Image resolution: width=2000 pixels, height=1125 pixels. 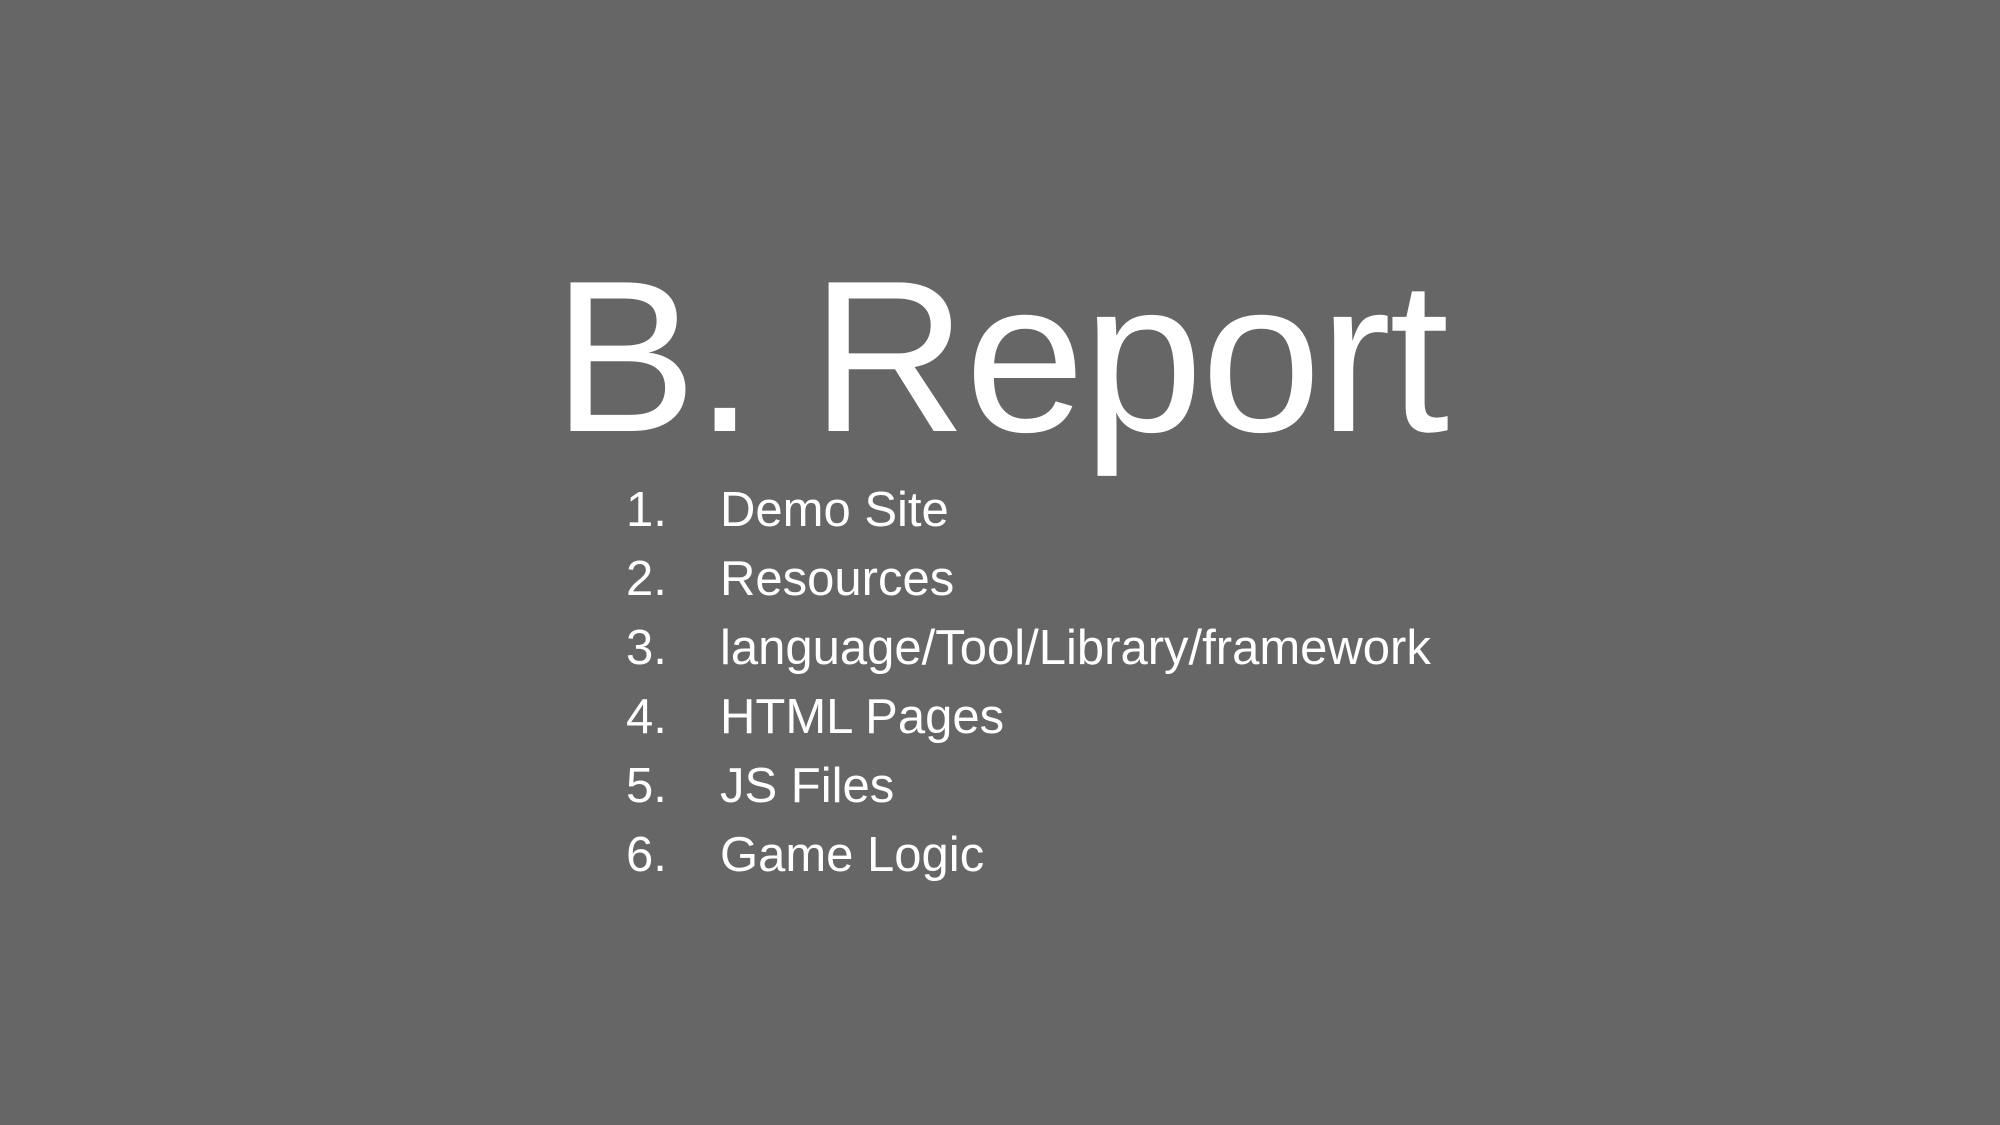 I want to click on list-item-number: 2., so click(x=646, y=579).